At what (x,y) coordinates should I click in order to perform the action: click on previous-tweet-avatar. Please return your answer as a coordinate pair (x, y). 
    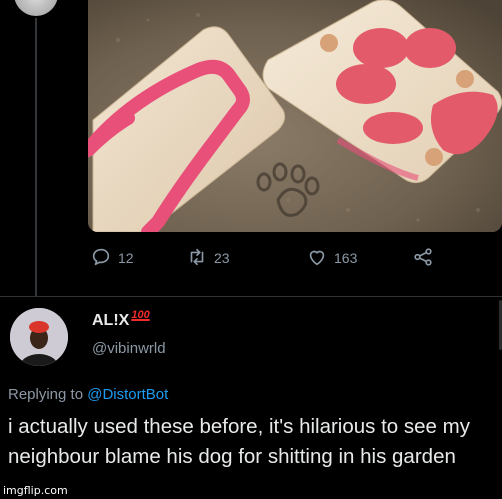
    Looking at the image, I should click on (36, 8).